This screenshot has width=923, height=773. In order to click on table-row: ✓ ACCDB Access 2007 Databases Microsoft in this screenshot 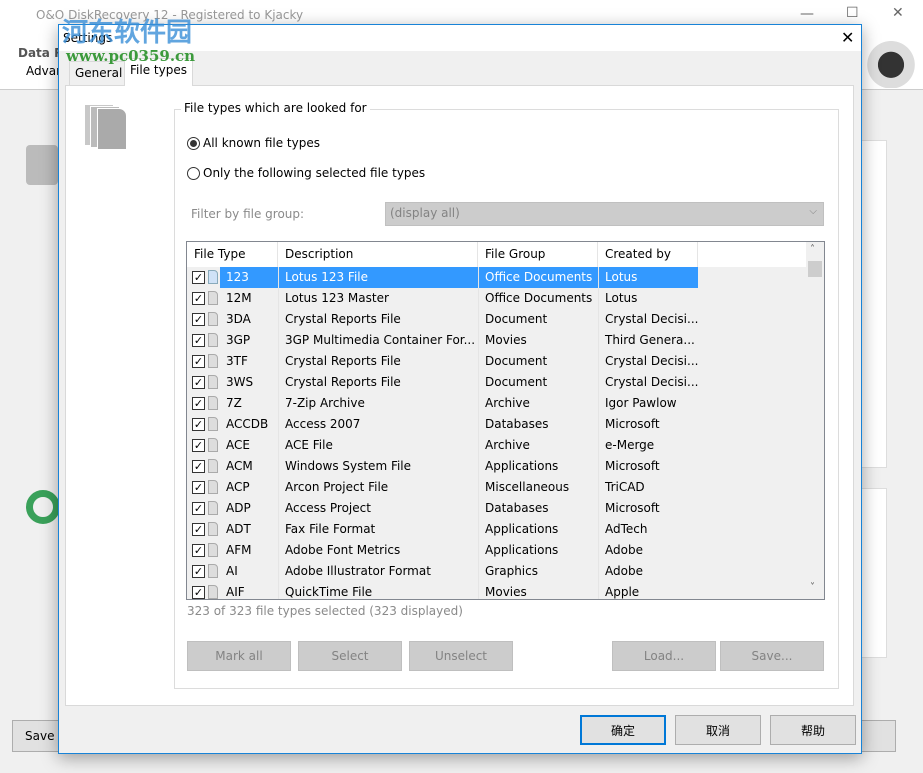, I will do `click(497, 424)`.